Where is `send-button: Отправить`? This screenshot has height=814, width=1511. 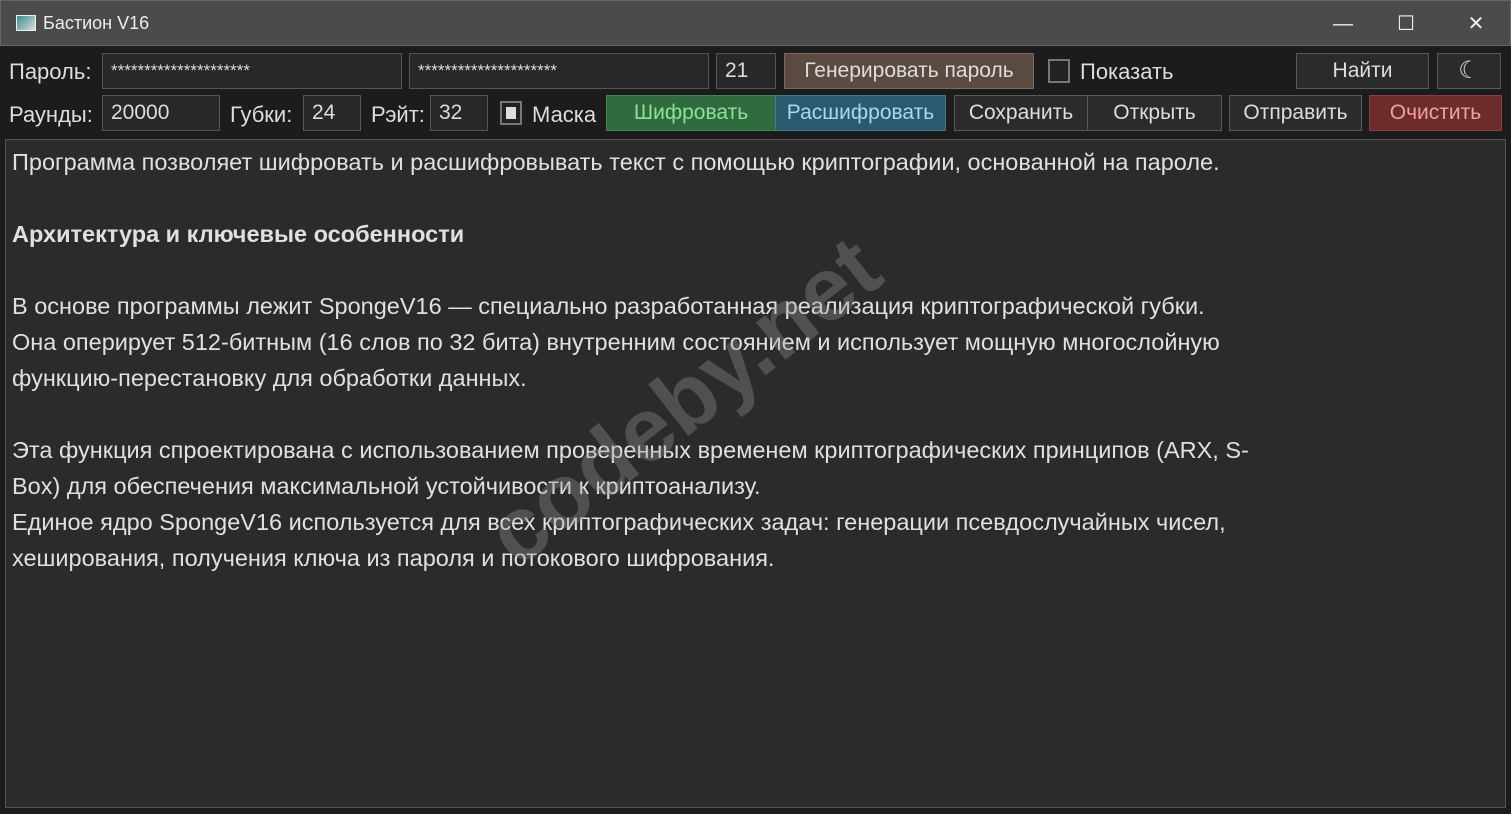
send-button: Отправить is located at coordinates (1295, 113).